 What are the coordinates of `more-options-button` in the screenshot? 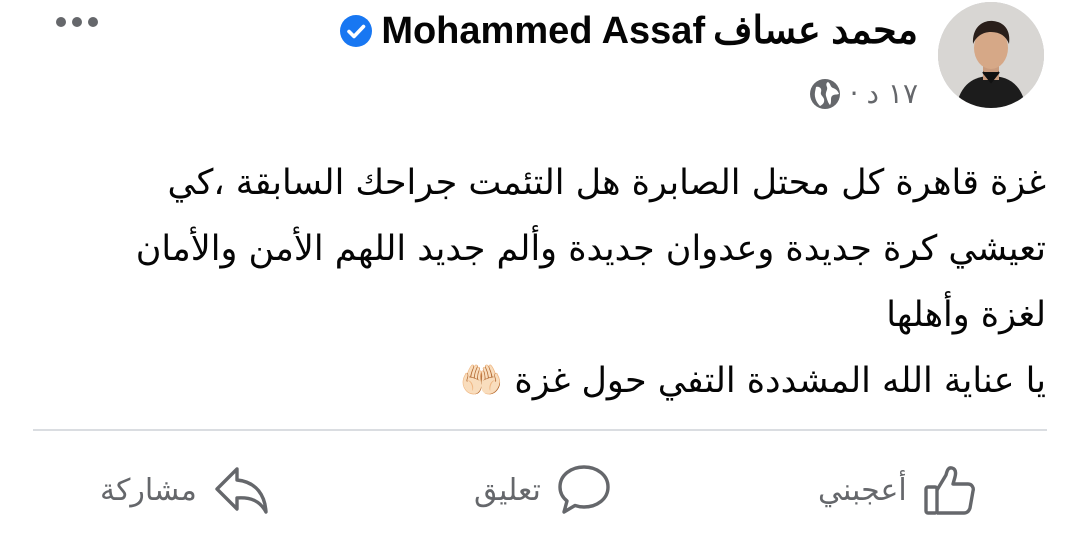 It's located at (77, 22).